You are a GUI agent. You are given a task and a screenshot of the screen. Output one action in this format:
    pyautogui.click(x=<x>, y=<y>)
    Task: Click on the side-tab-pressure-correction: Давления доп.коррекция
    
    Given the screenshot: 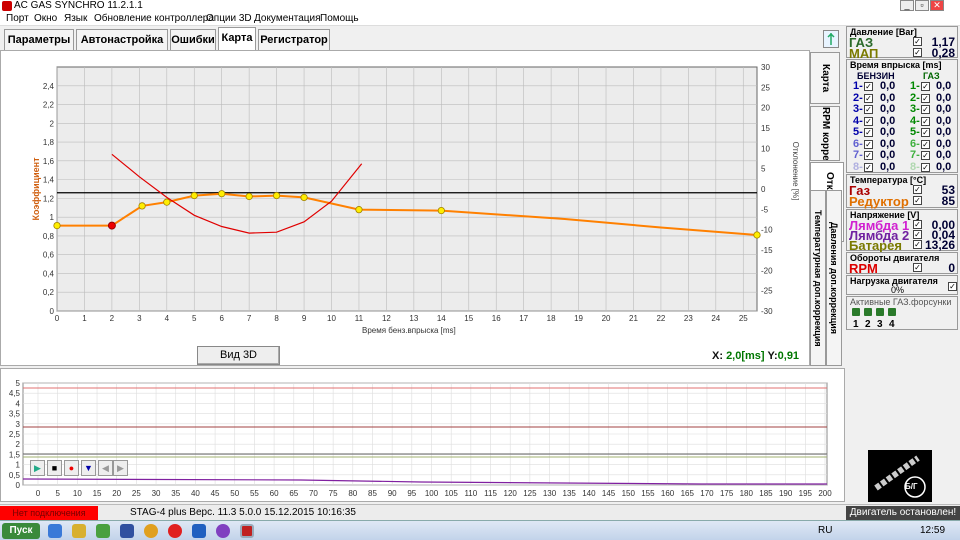 What is the action you would take?
    pyautogui.click(x=834, y=278)
    